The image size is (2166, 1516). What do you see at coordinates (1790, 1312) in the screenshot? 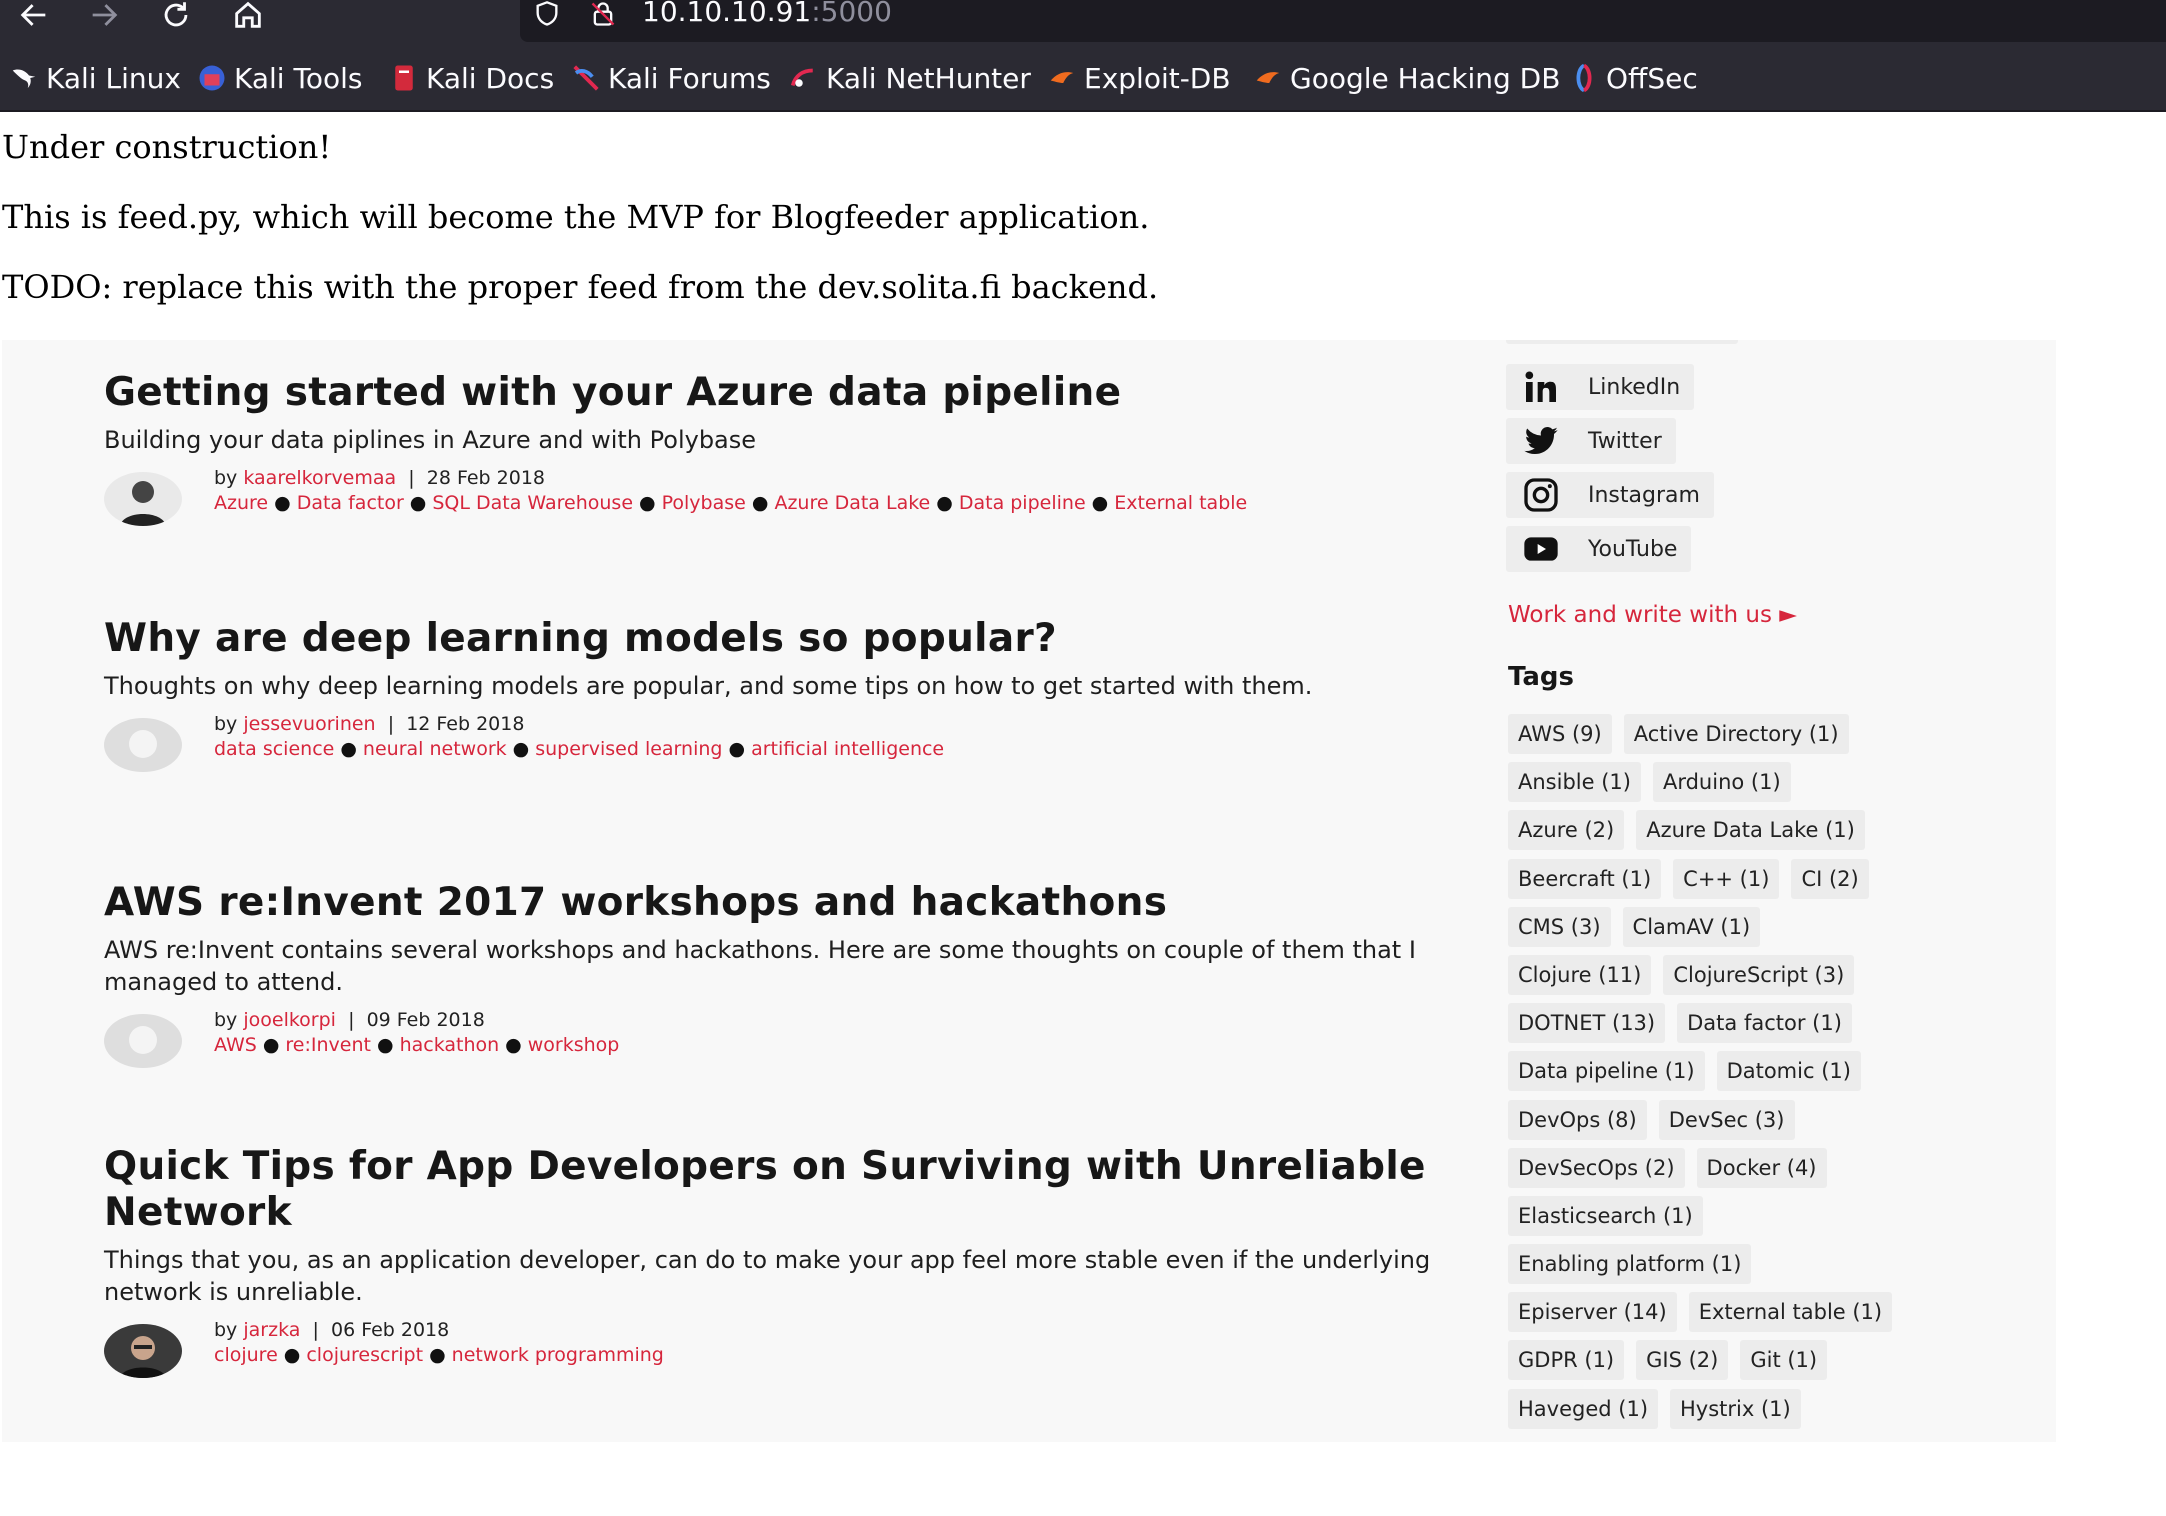
I see `tag-chip: External table (1)` at bounding box center [1790, 1312].